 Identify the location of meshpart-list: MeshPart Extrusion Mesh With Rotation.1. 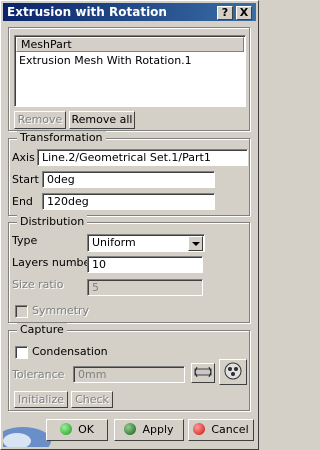
(130, 71).